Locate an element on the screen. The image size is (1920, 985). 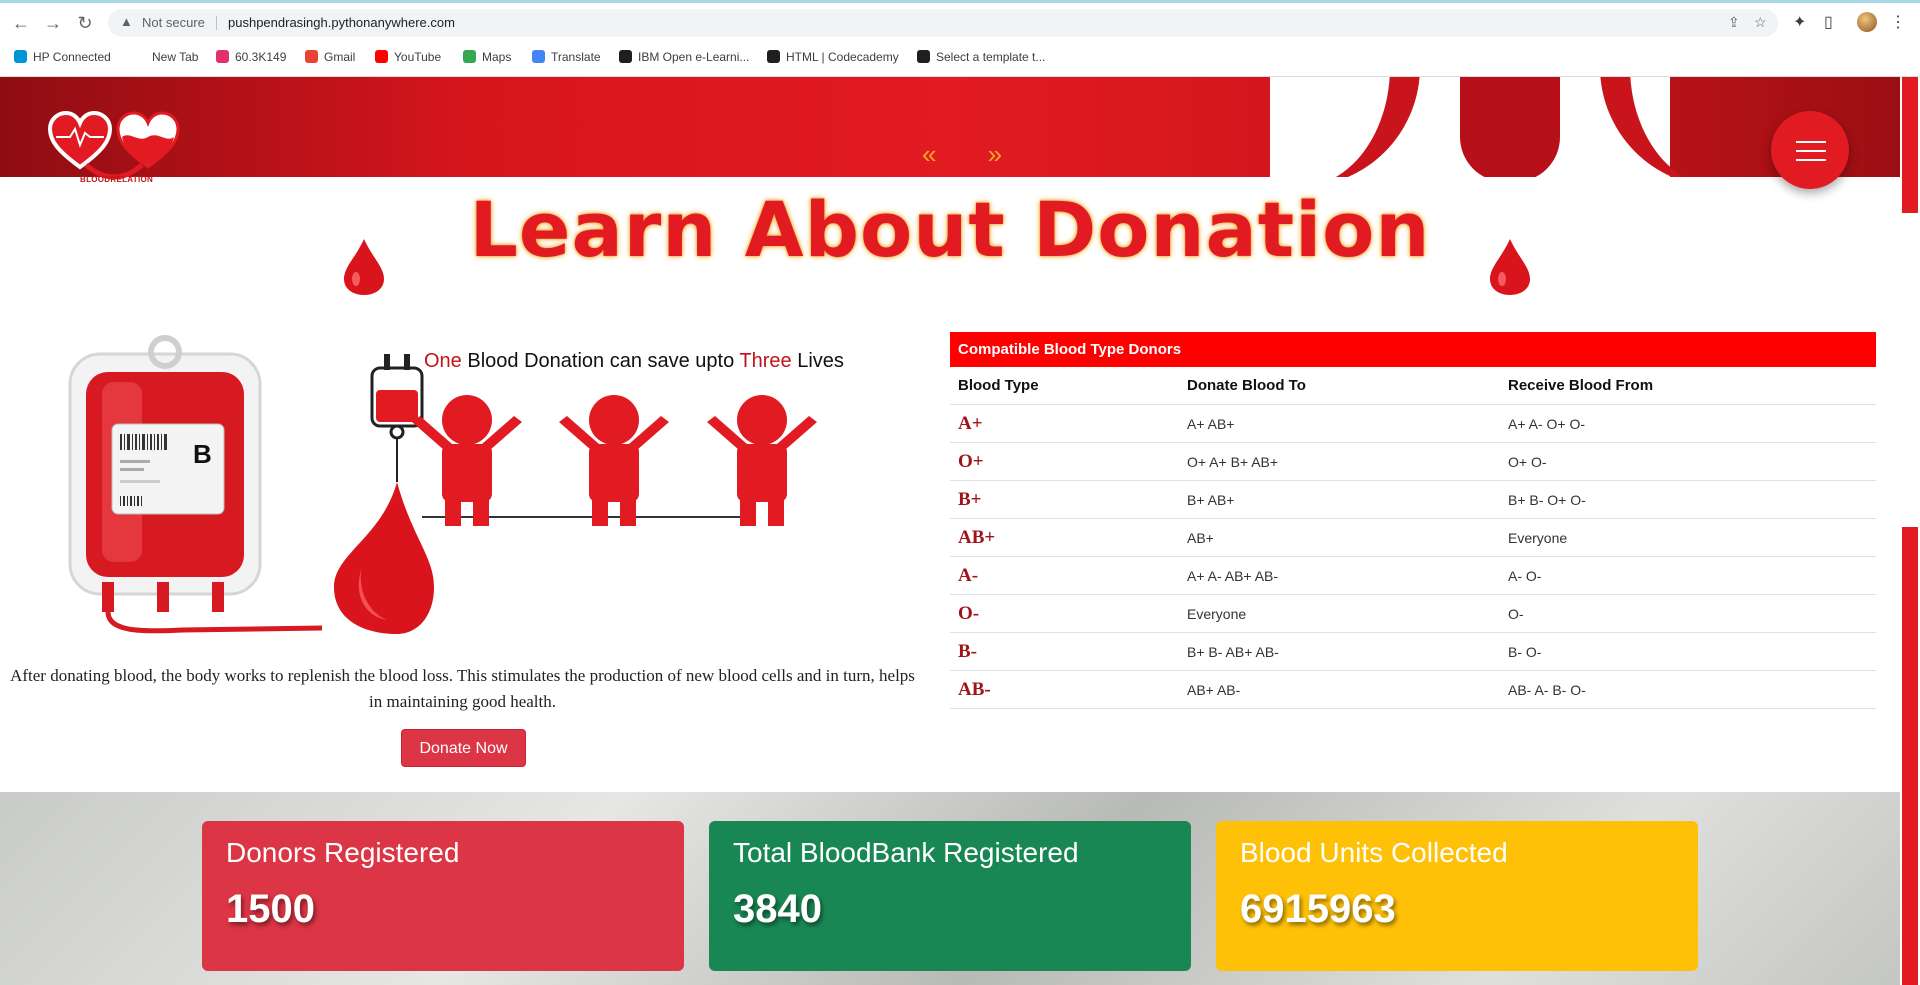
table-row: AB+ AB+ Everyone is located at coordinates (1413, 538).